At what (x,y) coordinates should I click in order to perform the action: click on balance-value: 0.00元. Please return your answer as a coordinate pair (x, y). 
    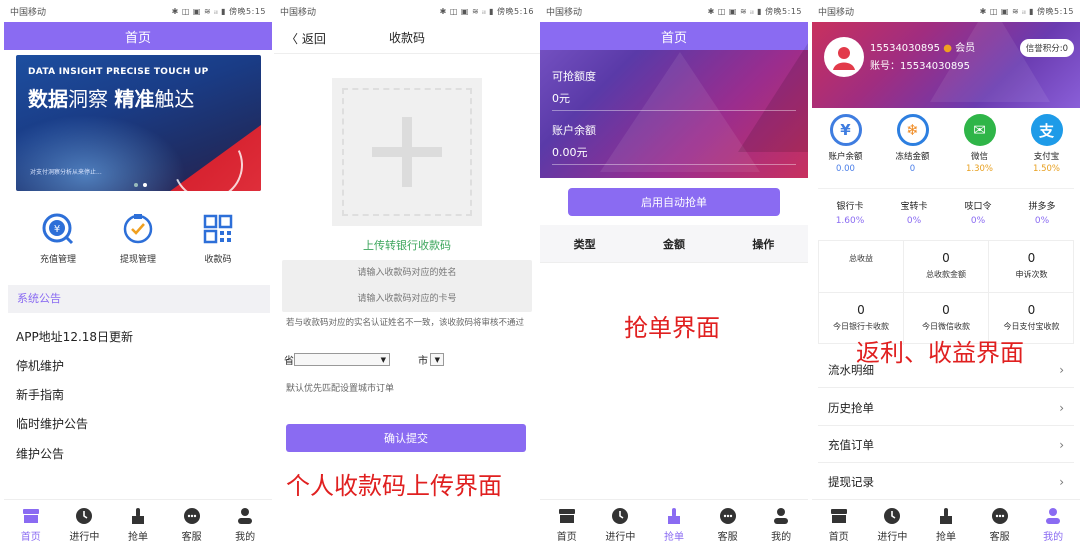
    Looking at the image, I should click on (570, 152).